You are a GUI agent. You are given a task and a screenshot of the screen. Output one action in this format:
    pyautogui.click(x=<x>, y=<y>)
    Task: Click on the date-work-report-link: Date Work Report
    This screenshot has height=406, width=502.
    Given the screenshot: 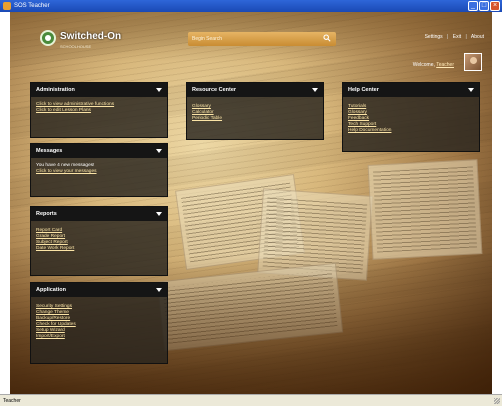 What is the action you would take?
    pyautogui.click(x=99, y=249)
    